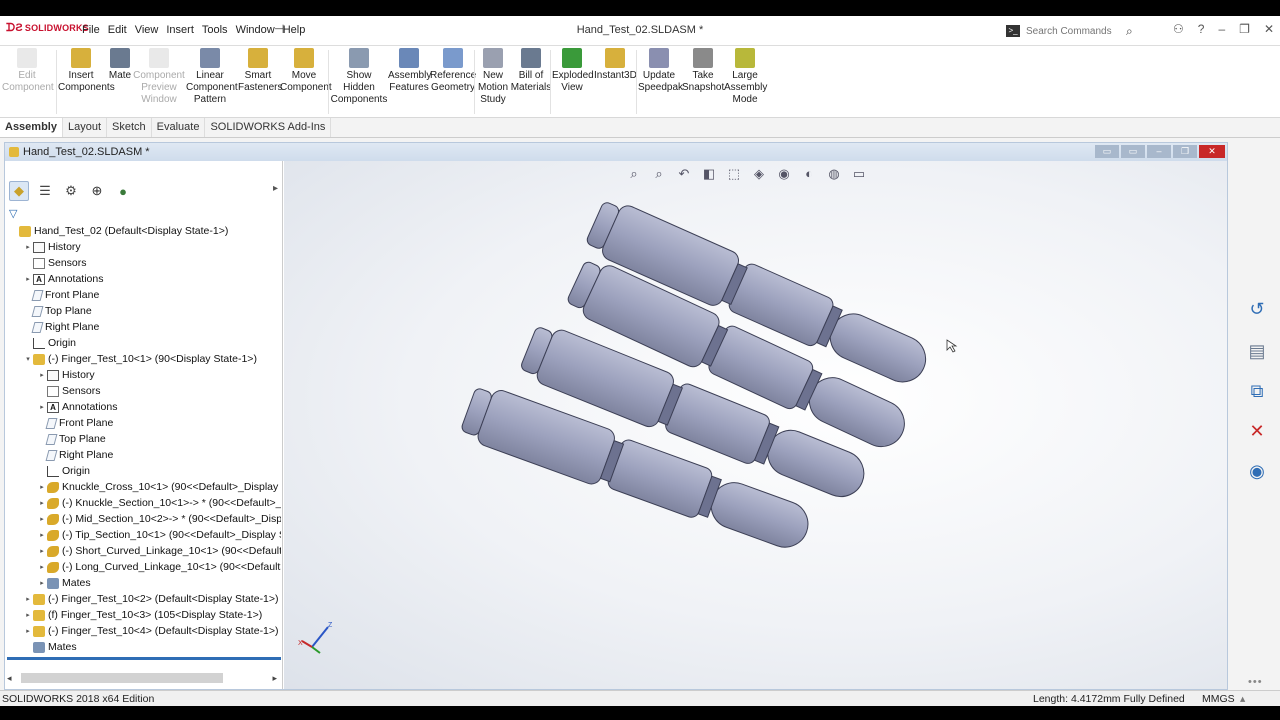  What do you see at coordinates (275, 188) in the screenshot?
I see `panel-expand-arrow-icon: ▸` at bounding box center [275, 188].